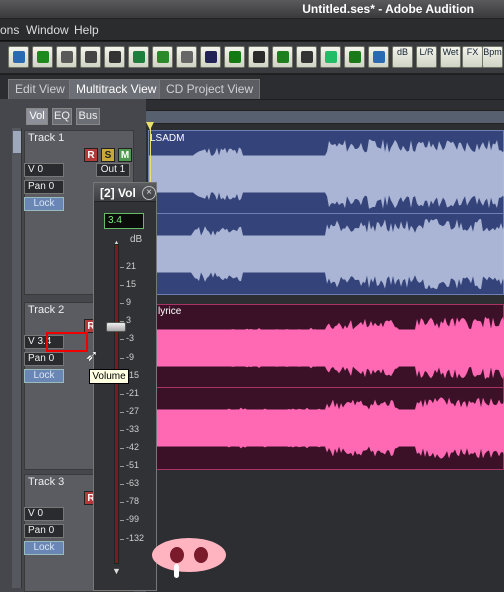 Image resolution: width=504 pixels, height=592 pixels. What do you see at coordinates (133, 428) in the screenshot?
I see `volume-scale-label: -33` at bounding box center [133, 428].